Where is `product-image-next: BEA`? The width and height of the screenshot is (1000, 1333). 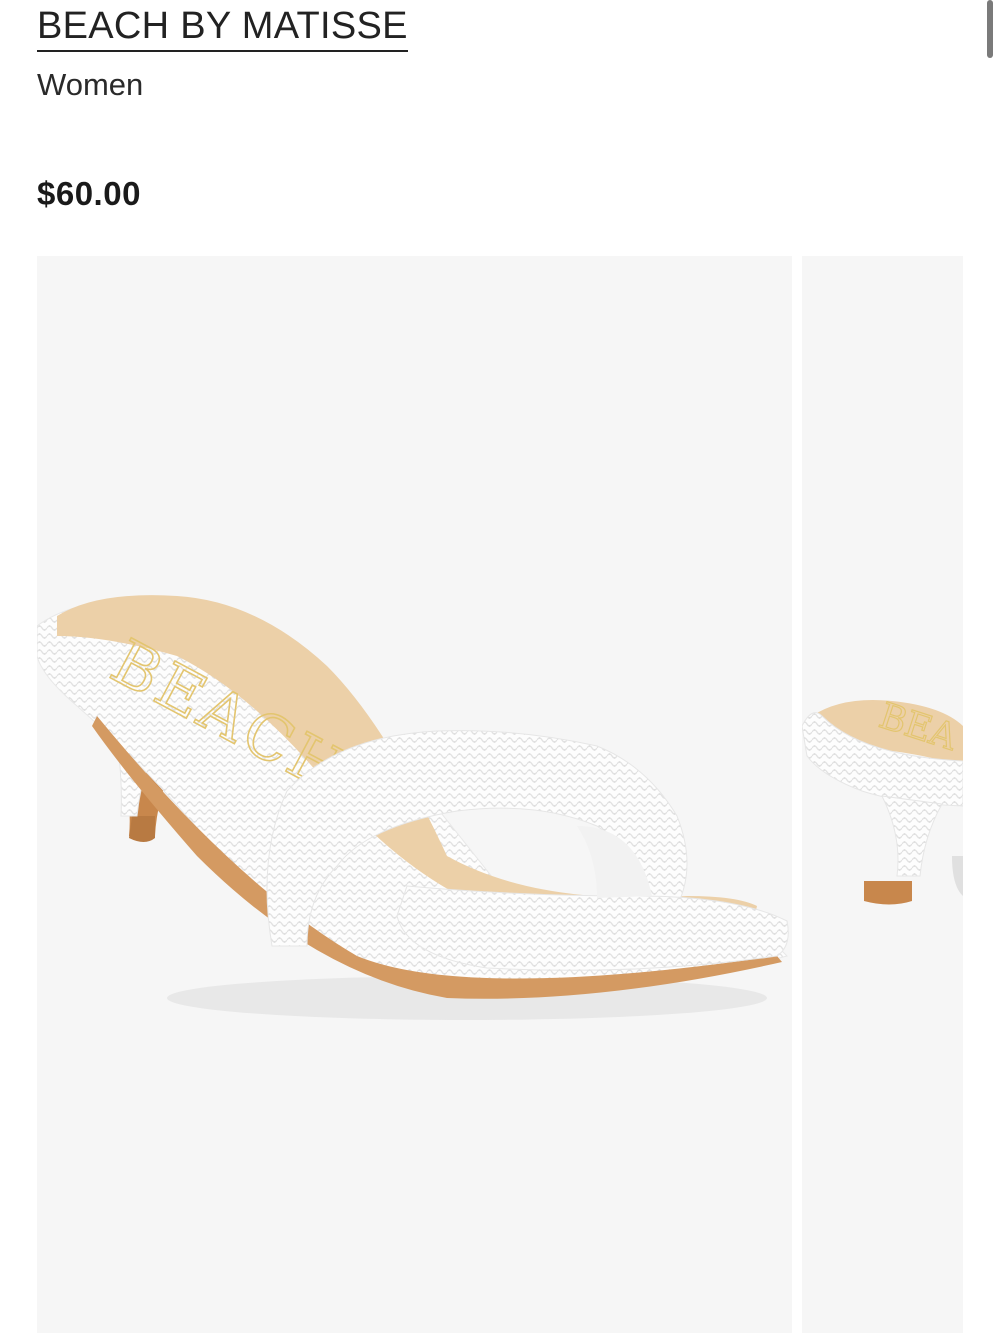 product-image-next: BEA is located at coordinates (882, 794).